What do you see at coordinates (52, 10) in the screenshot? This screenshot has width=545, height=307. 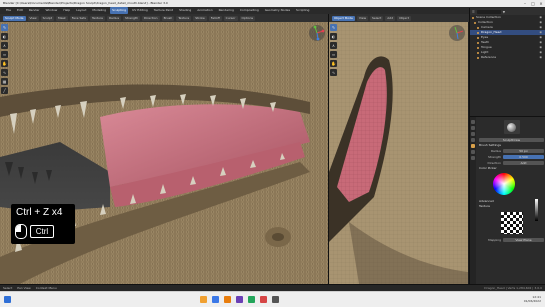 I see `menu-item: Window` at bounding box center [52, 10].